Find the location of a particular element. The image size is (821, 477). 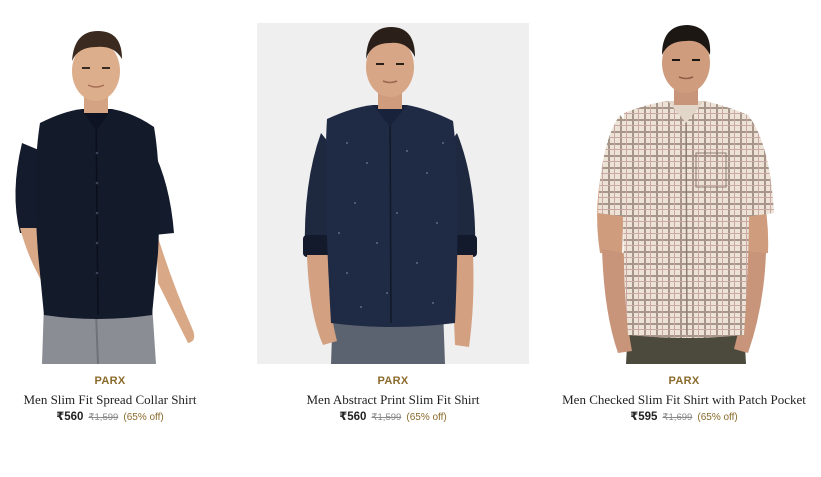

product-title: Men Slim Fit Spread Collar Shirt is located at coordinates (123, 400).